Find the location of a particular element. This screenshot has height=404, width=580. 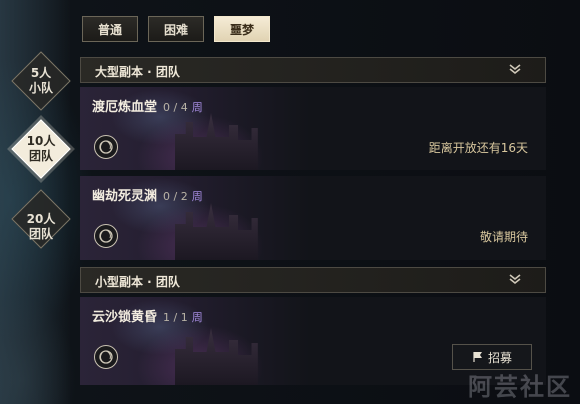

mode-5-party-label: 5人 小队 is located at coordinates (40, 80).